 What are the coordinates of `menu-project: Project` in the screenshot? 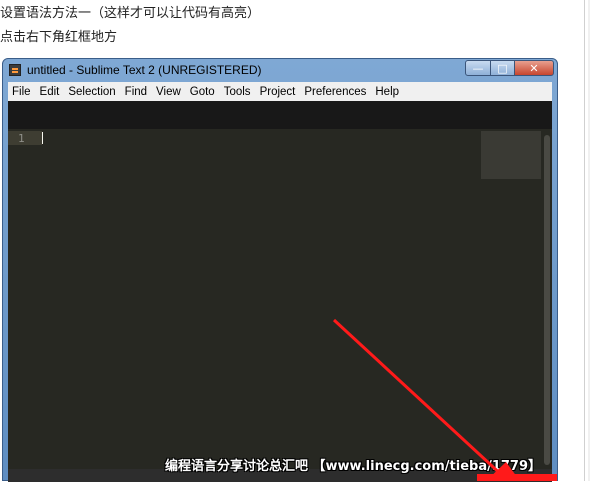 It's located at (278, 92).